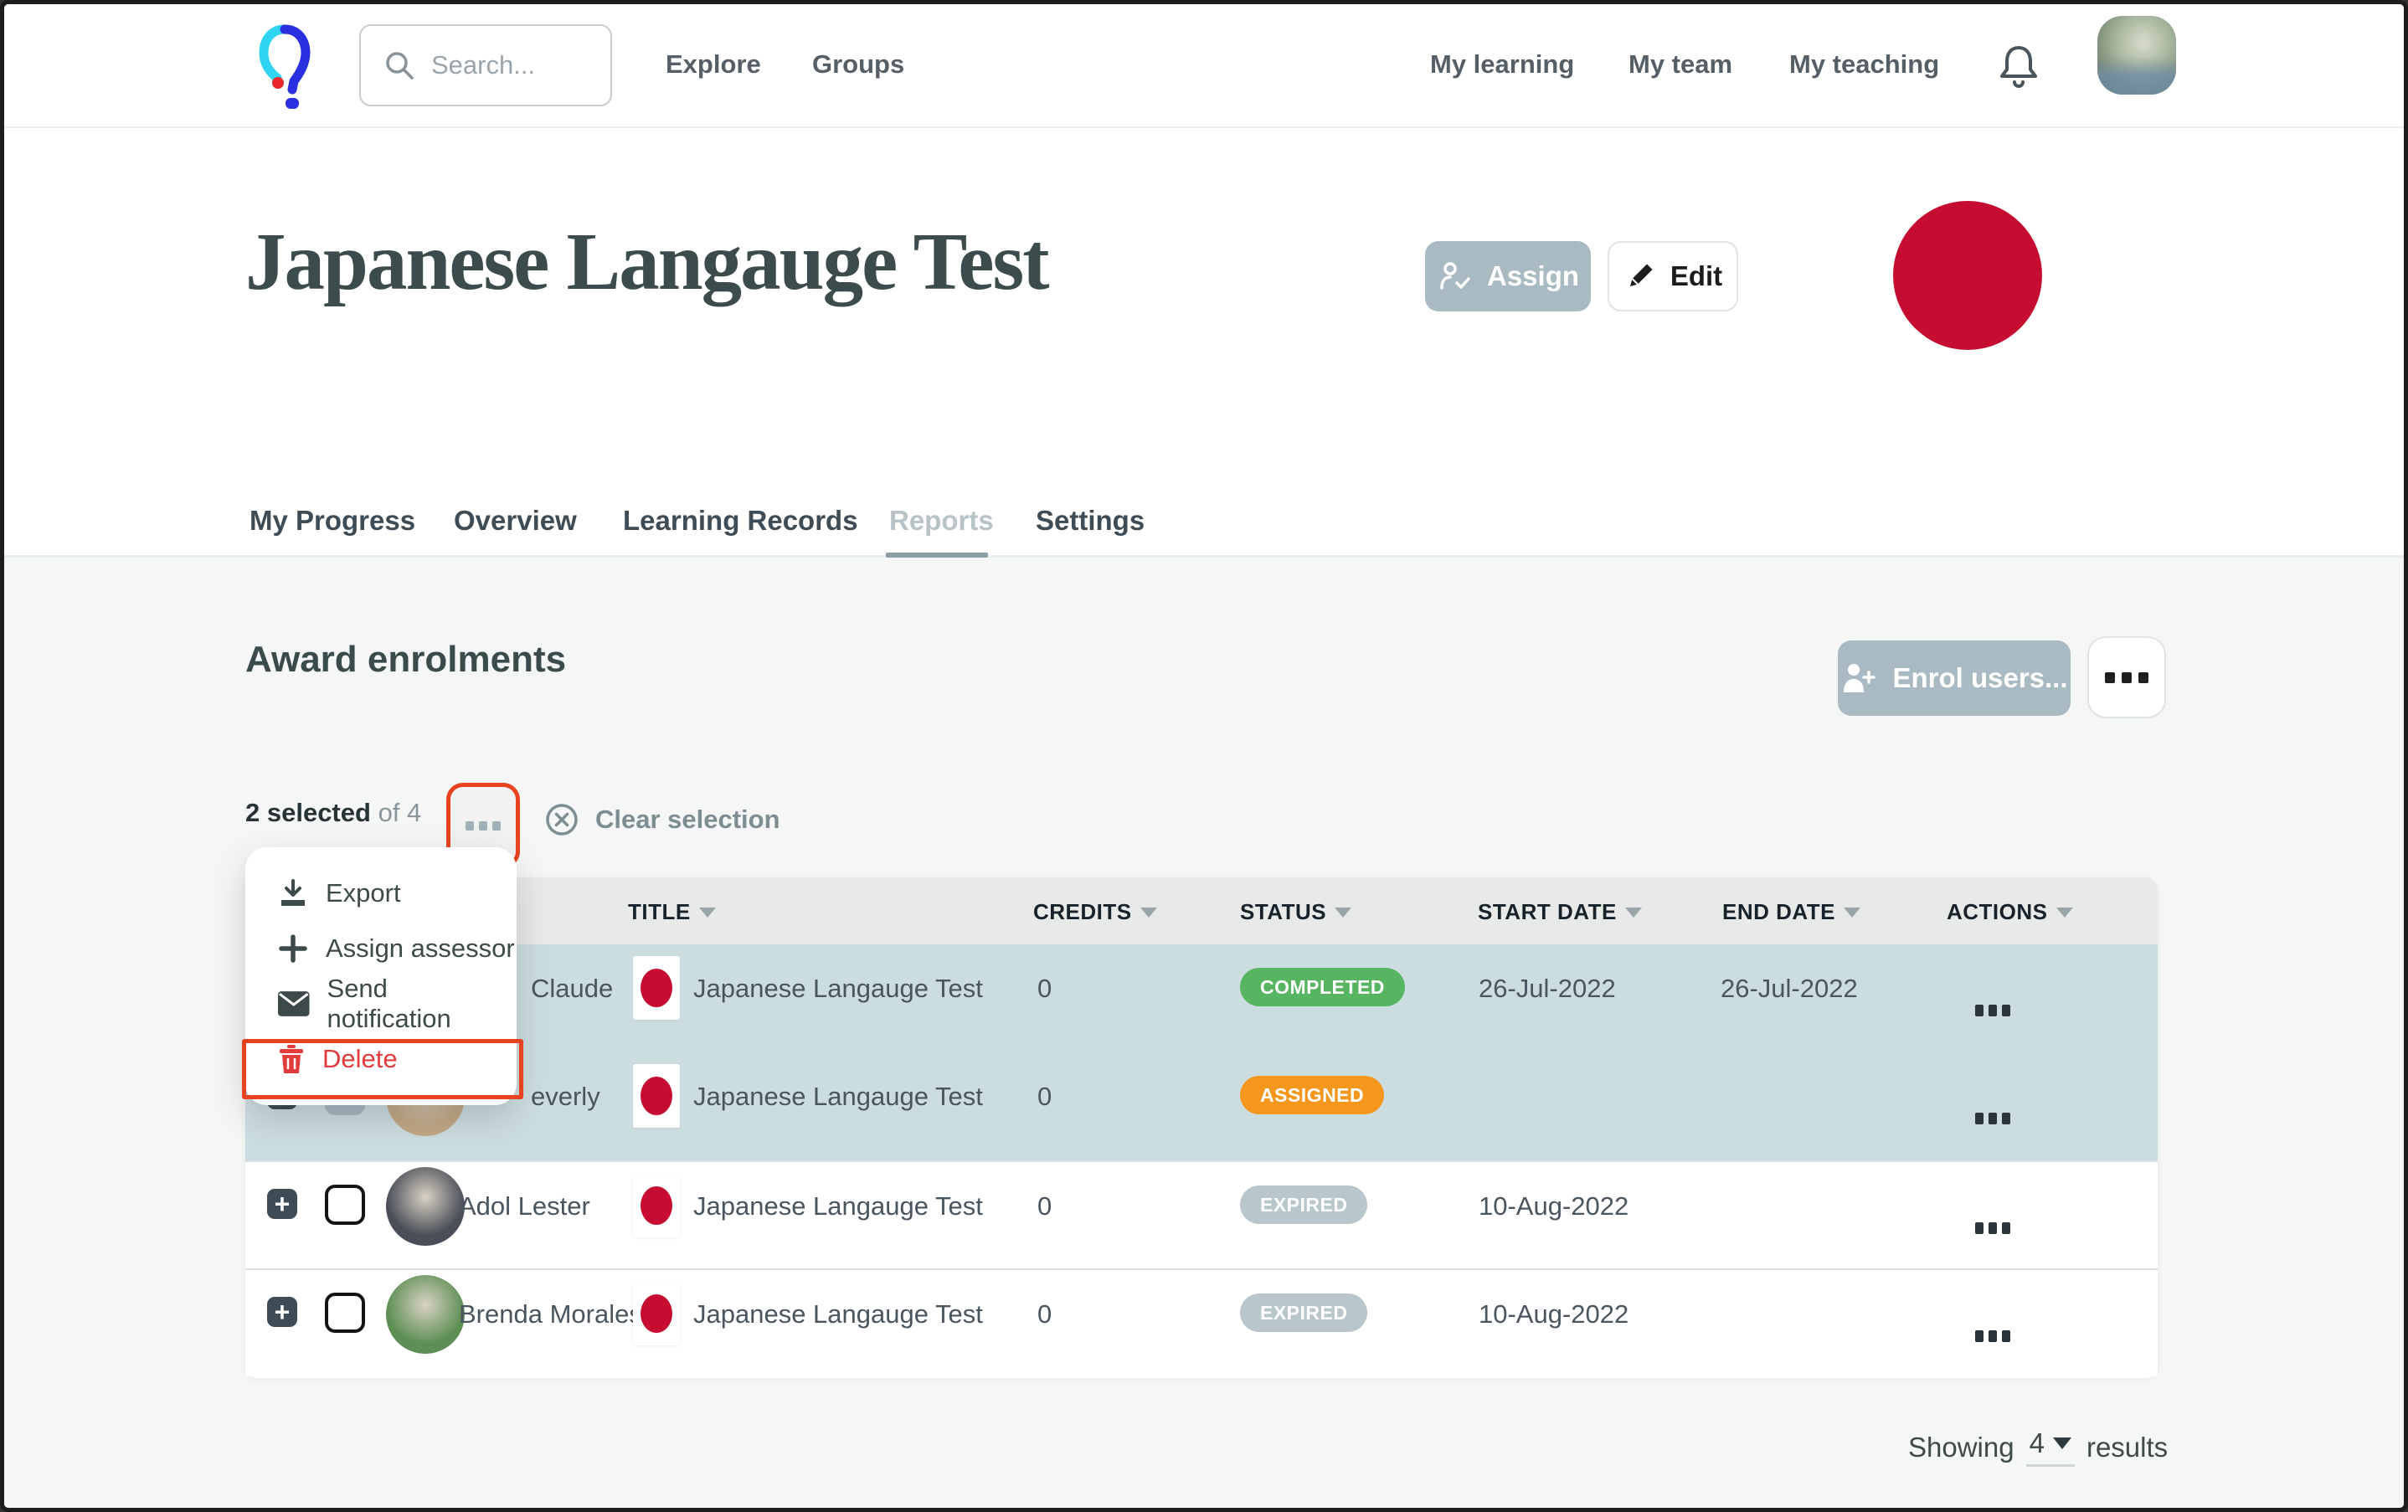 The image size is (2408, 1512). What do you see at coordinates (2010, 912) in the screenshot?
I see `column-header-actions: ACTIONS` at bounding box center [2010, 912].